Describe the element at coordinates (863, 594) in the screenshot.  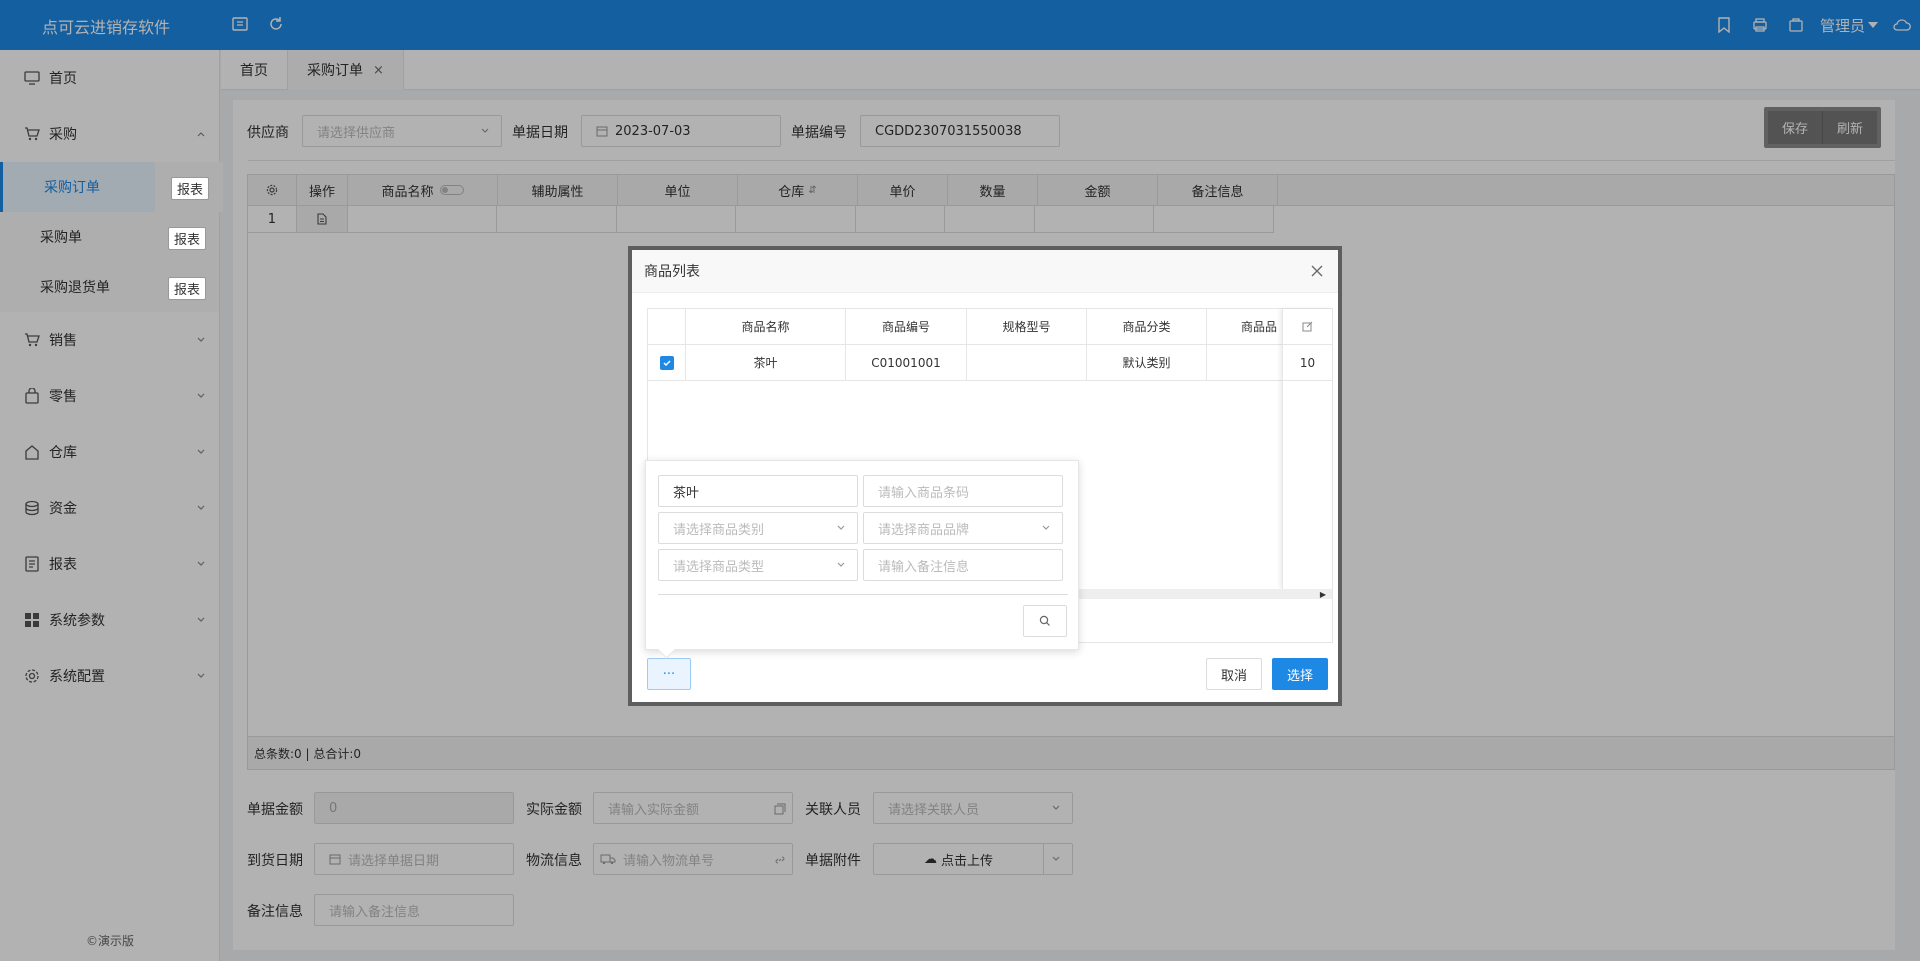
I see `divider` at that location.